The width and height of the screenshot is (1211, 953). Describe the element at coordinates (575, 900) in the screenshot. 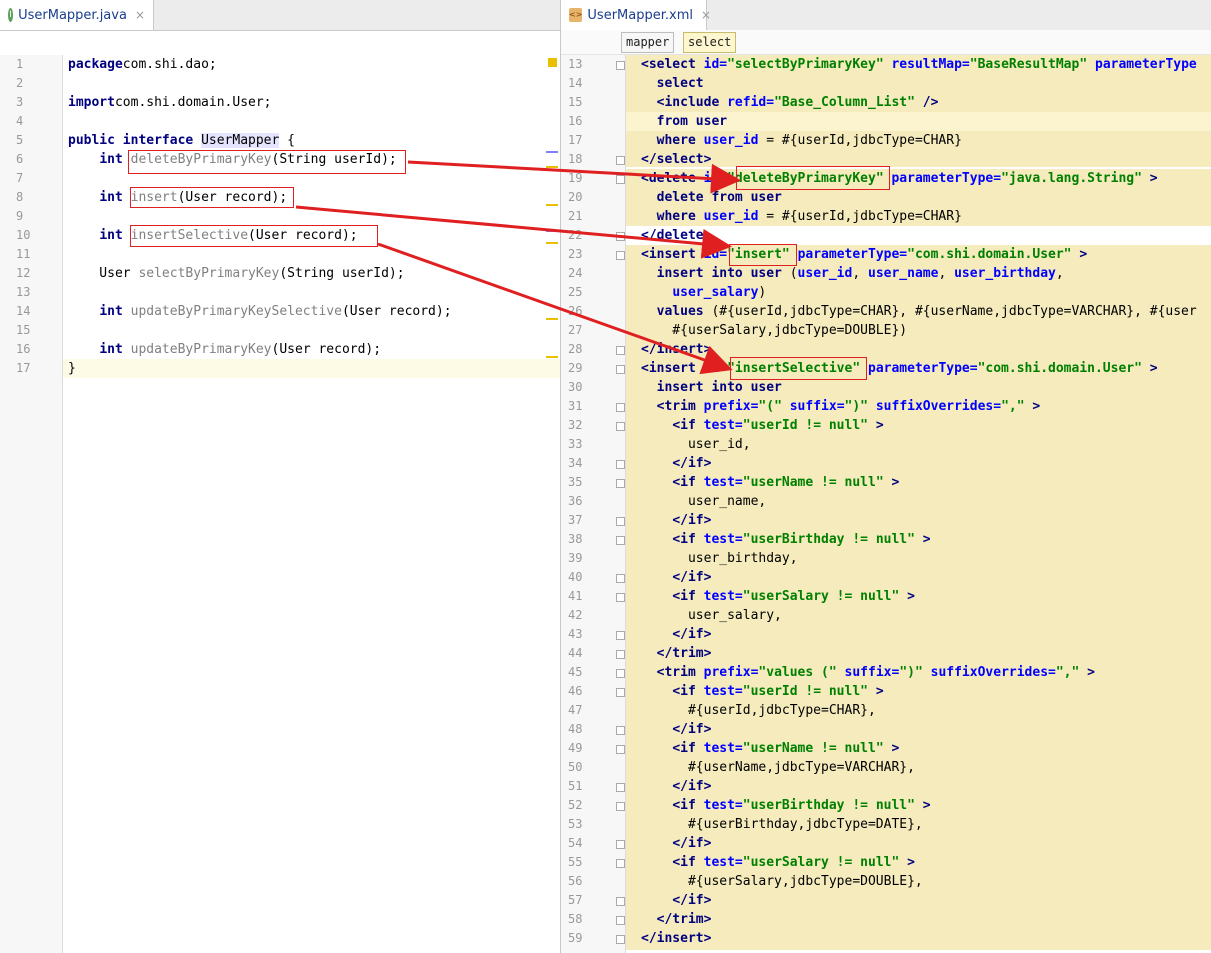

I see `line-number: 57` at that location.